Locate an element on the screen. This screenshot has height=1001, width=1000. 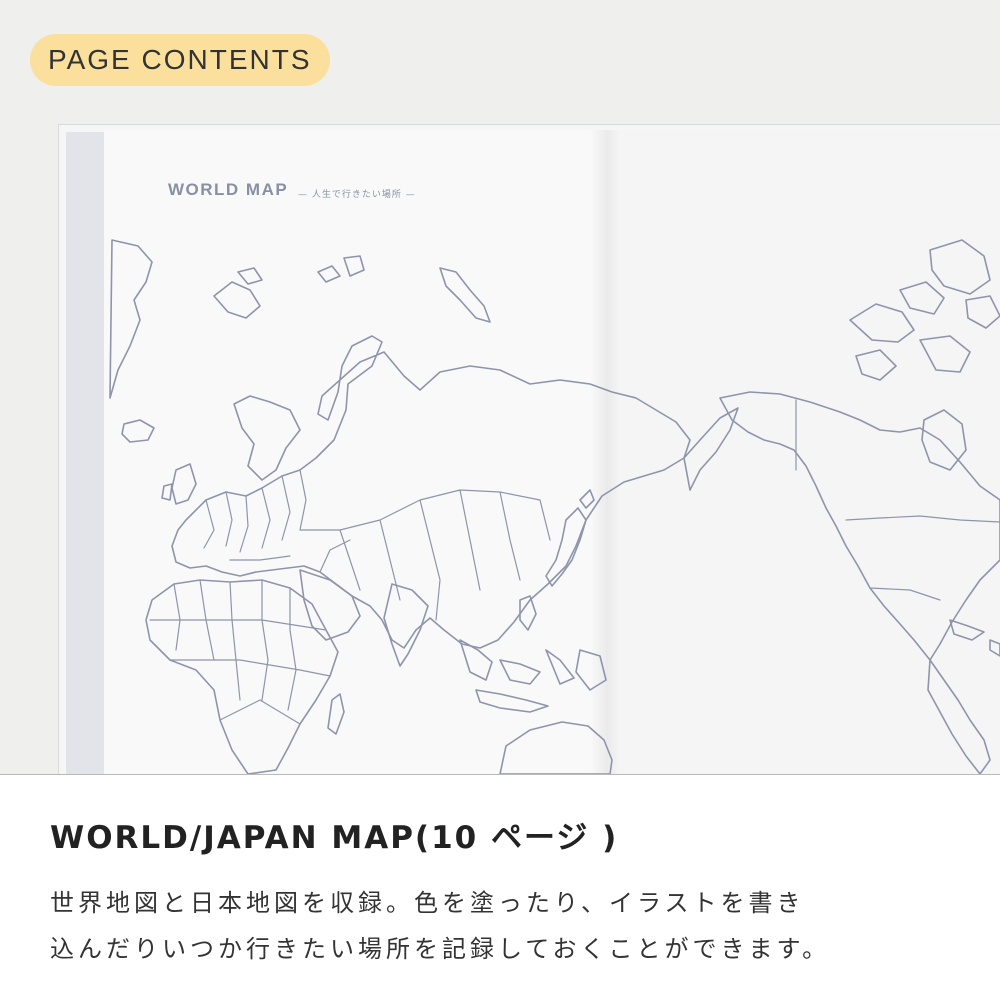
se-asia-islands is located at coordinates (533, 676).